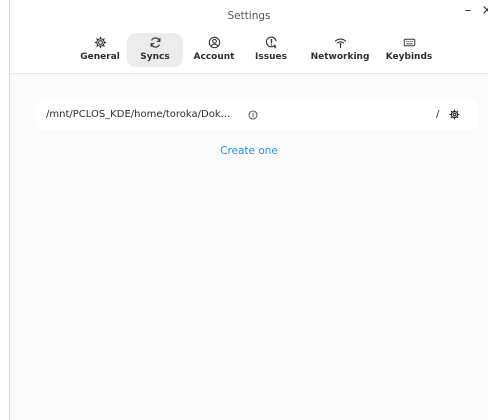  What do you see at coordinates (409, 50) in the screenshot?
I see `tab-keybinds: Keybinds` at bounding box center [409, 50].